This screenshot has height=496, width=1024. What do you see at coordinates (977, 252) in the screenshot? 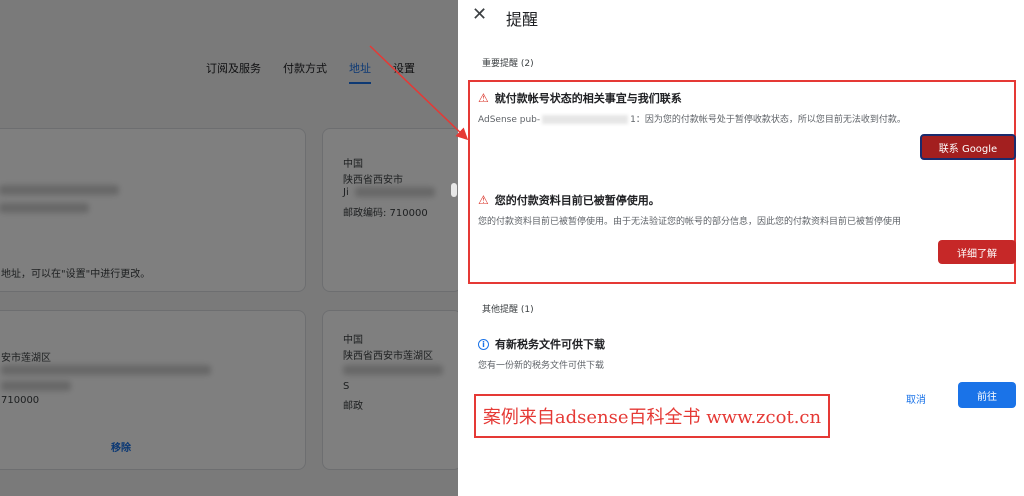
I see `learn-more-button: 详细了解` at bounding box center [977, 252].